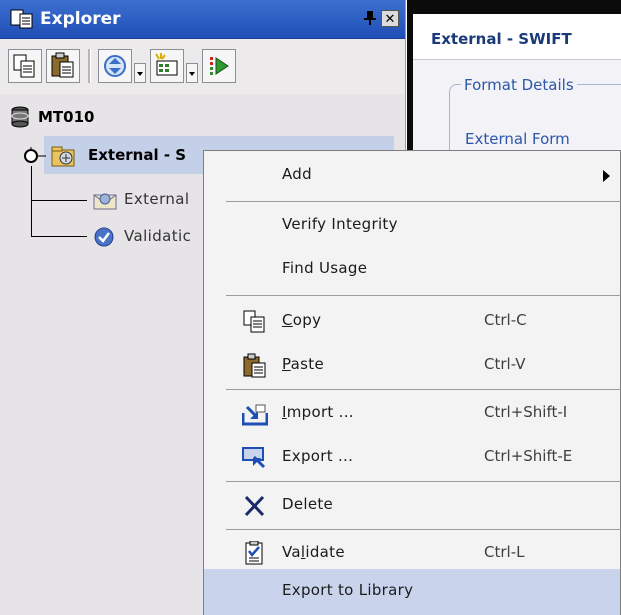 The width and height of the screenshot is (621, 615). I want to click on menu-item-copy: Copy Ctrl-C, so click(412, 322).